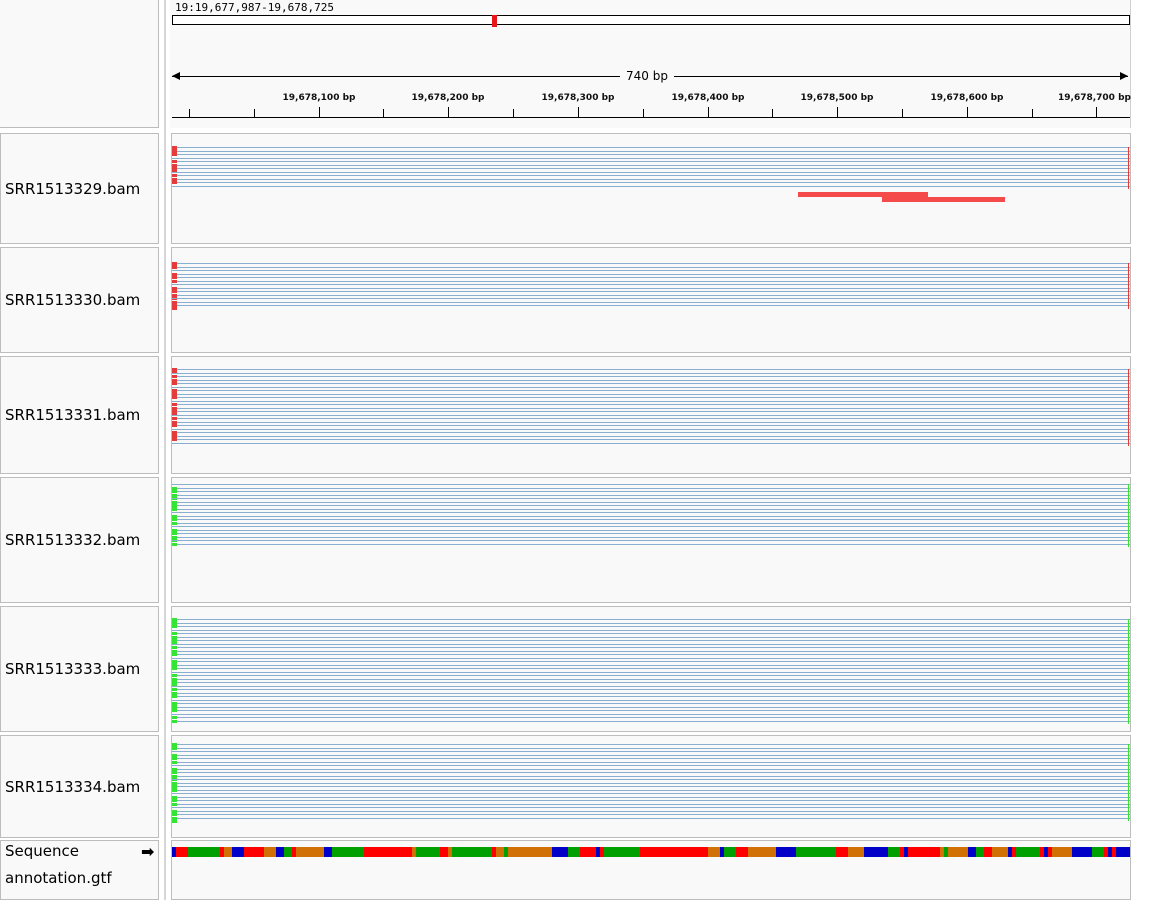 The image size is (1150, 900). Describe the element at coordinates (837, 98) in the screenshot. I see `ruler-tick-label: 19,678,500 bp` at that location.